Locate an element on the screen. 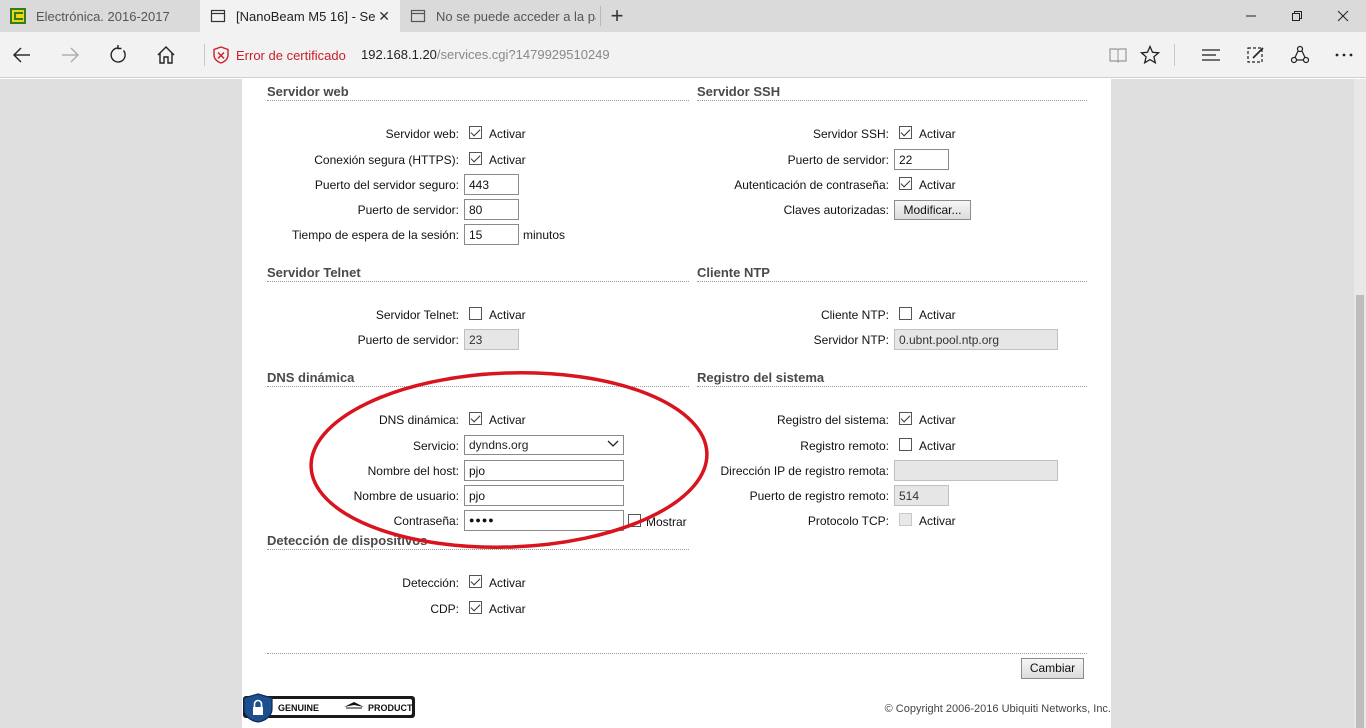 The width and height of the screenshot is (1366, 728). form-bottom-divider is located at coordinates (677, 653).